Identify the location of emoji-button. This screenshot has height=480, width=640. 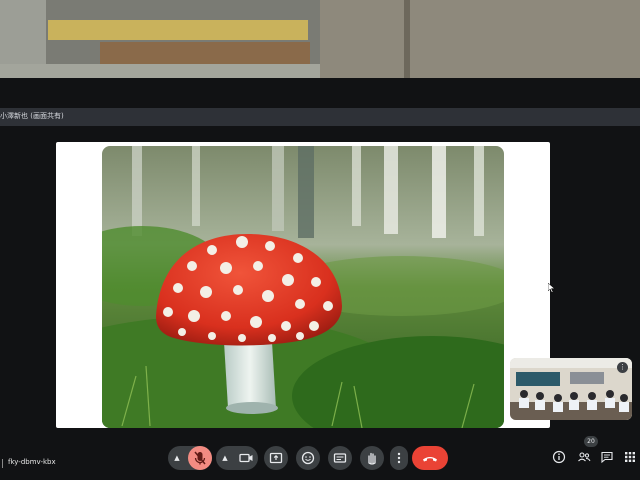
(308, 458).